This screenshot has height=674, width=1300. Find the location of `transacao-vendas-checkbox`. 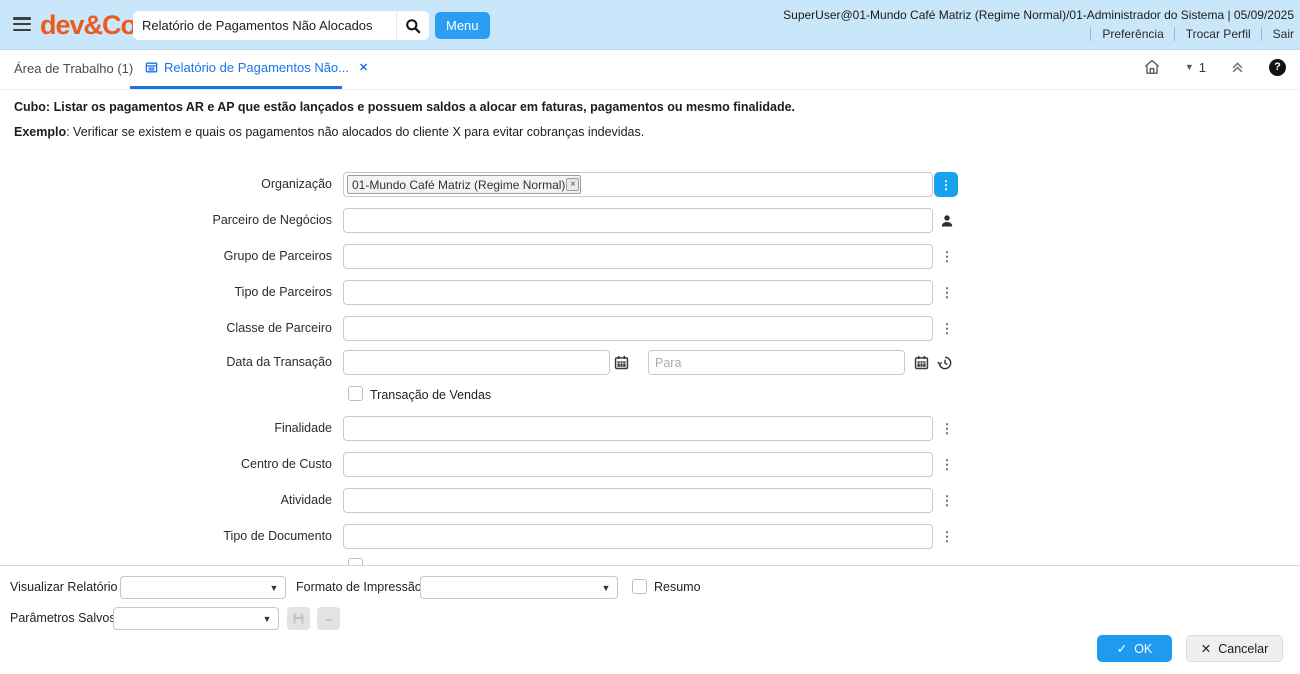

transacao-vendas-checkbox is located at coordinates (355, 393).